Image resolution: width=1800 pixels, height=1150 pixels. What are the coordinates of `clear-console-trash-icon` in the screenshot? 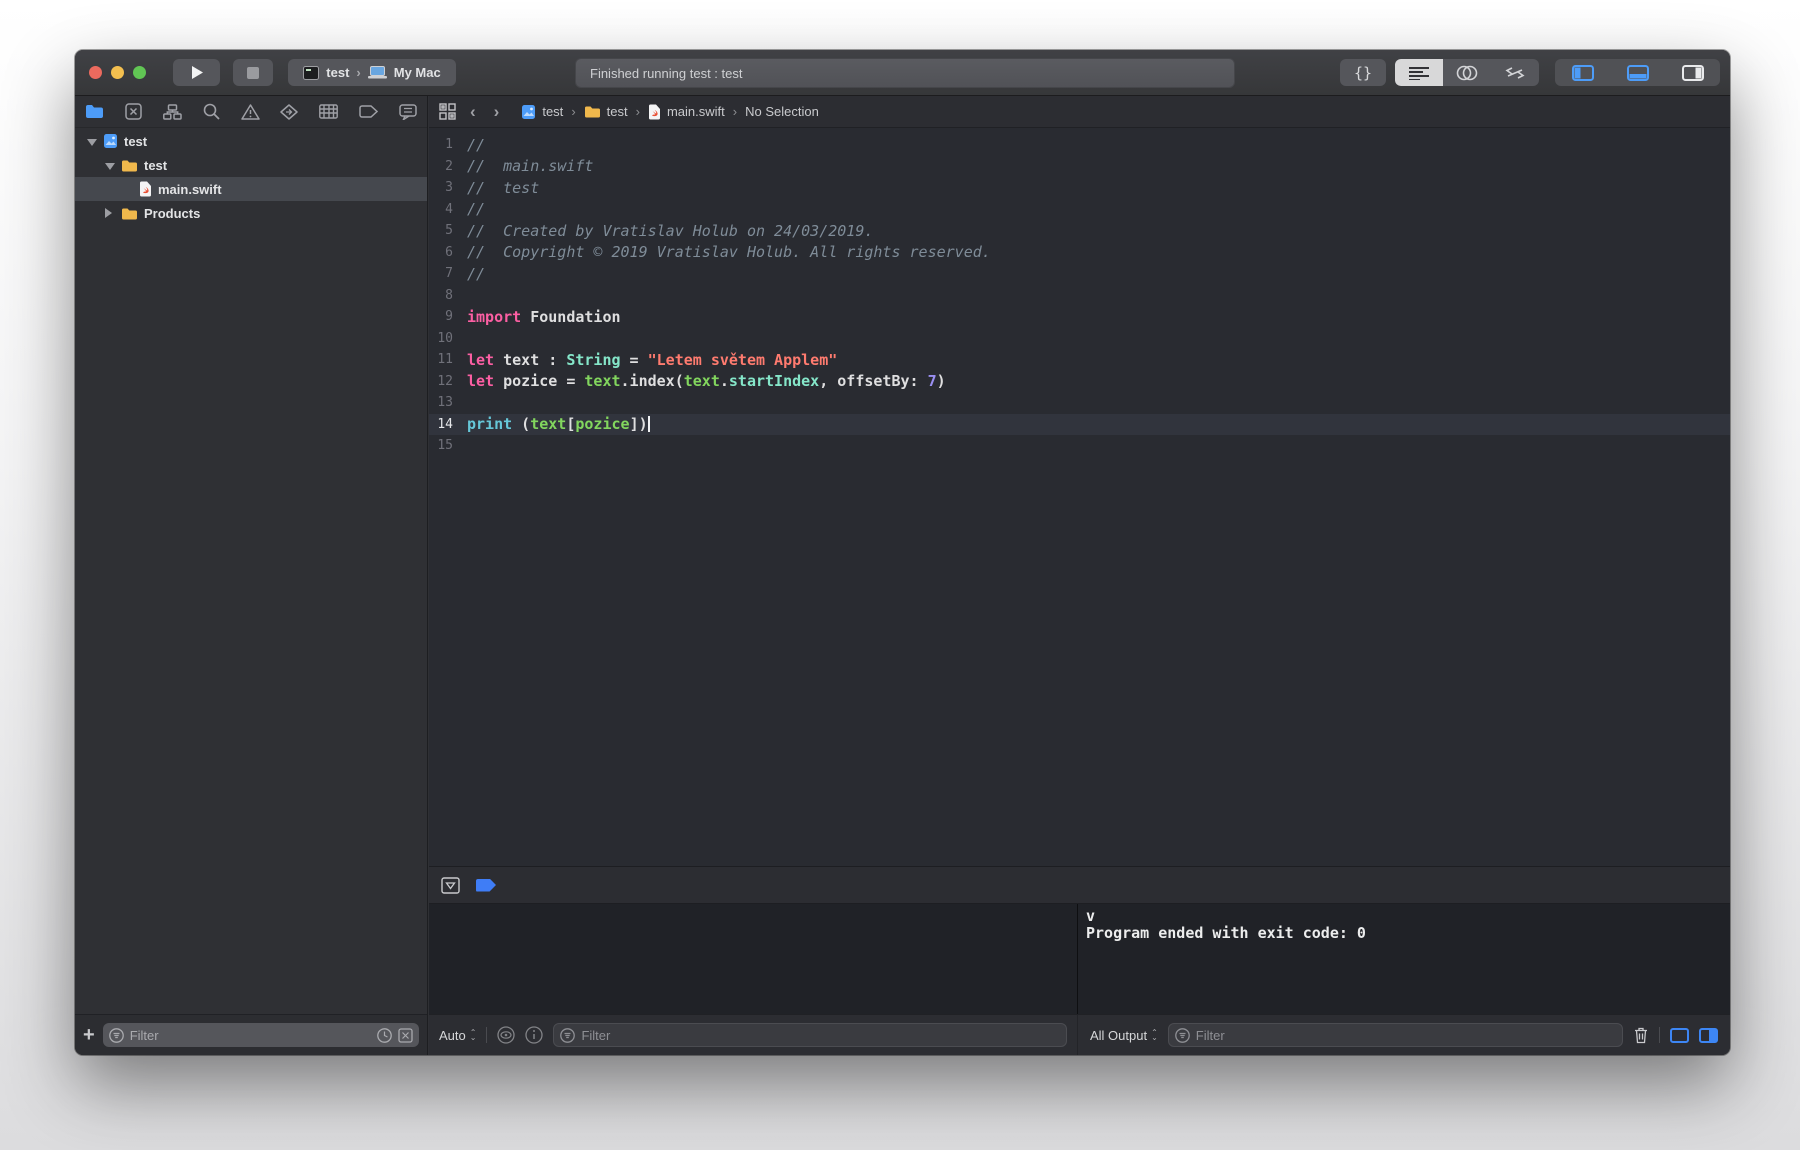 It's located at (1641, 1035).